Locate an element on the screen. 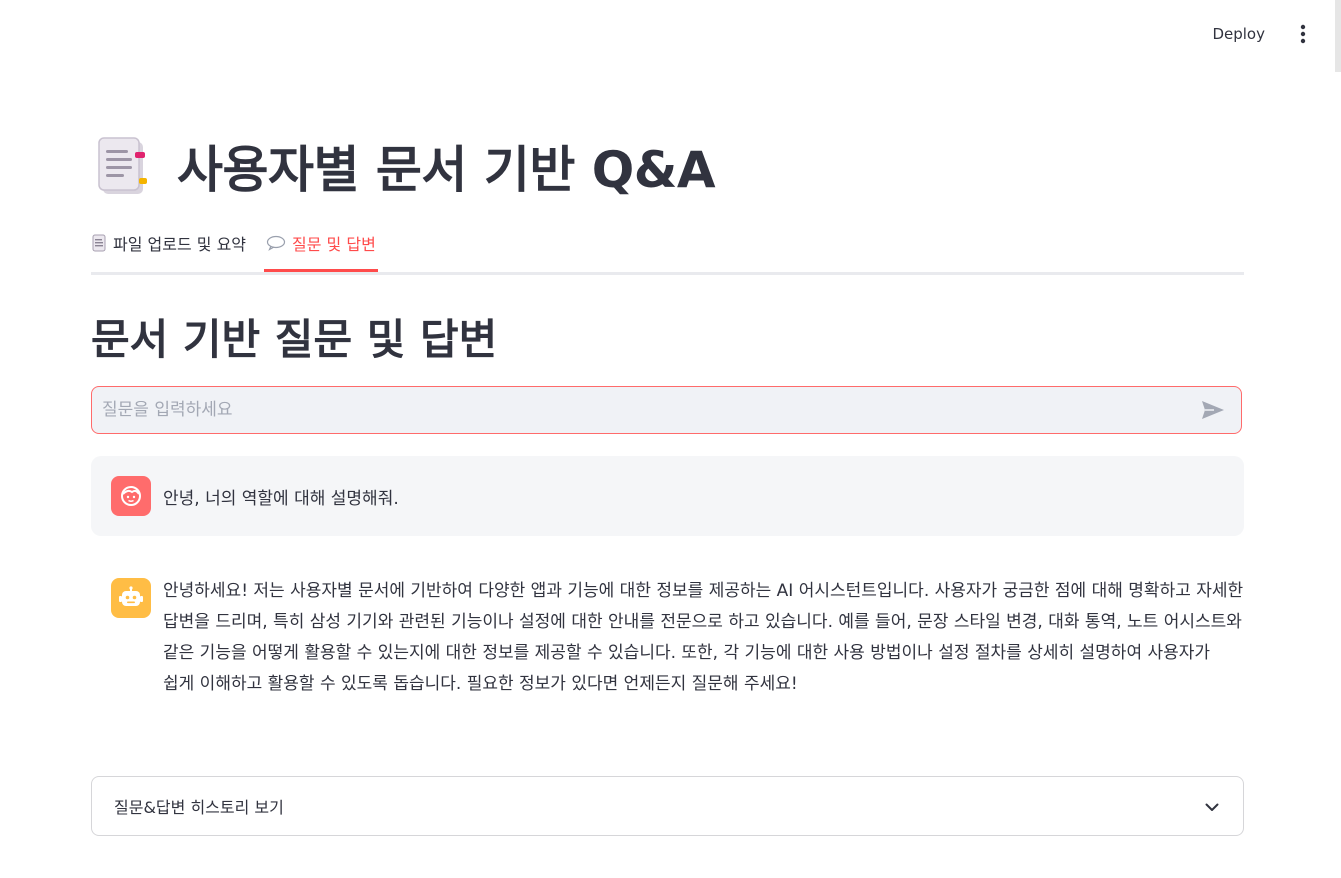  tab-qa: 질문 및 답변 is located at coordinates (321, 249).